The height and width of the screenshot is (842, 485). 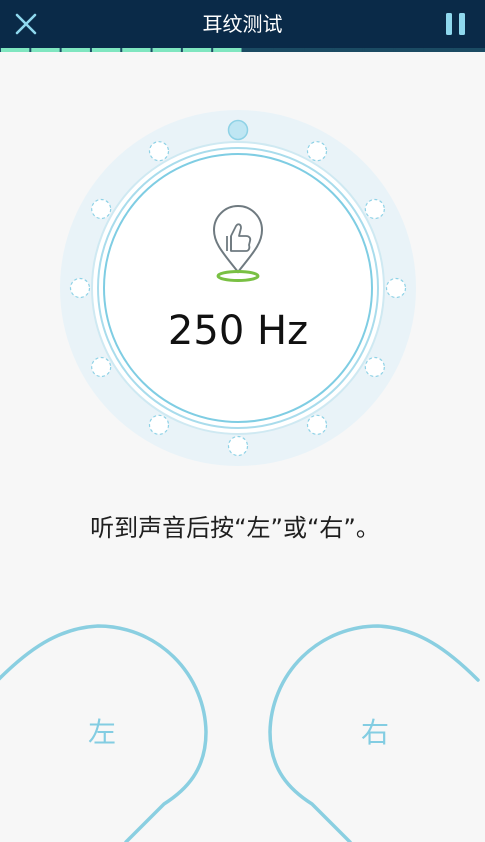 What do you see at coordinates (456, 24) in the screenshot?
I see `pause-icon` at bounding box center [456, 24].